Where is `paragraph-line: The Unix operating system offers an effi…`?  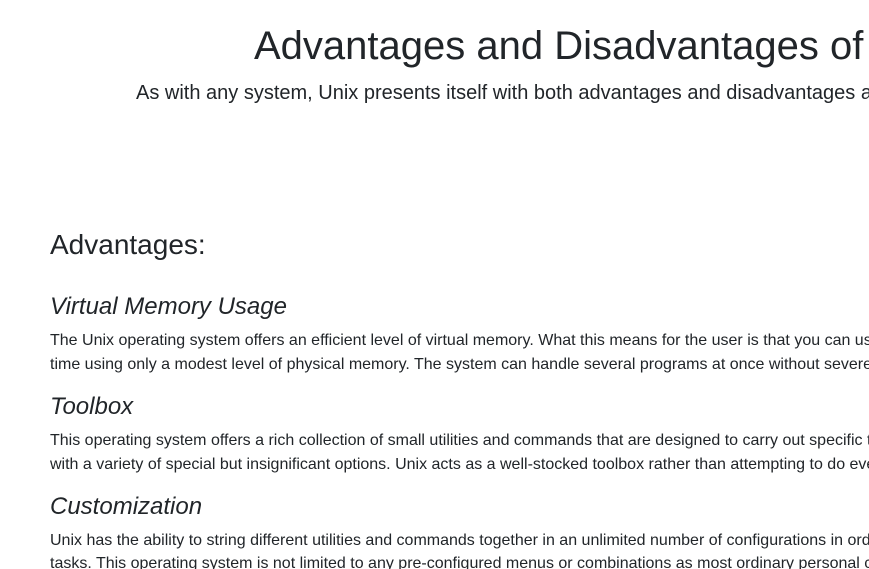
paragraph-line: The Unix operating system offers an effi… is located at coordinates (459, 340).